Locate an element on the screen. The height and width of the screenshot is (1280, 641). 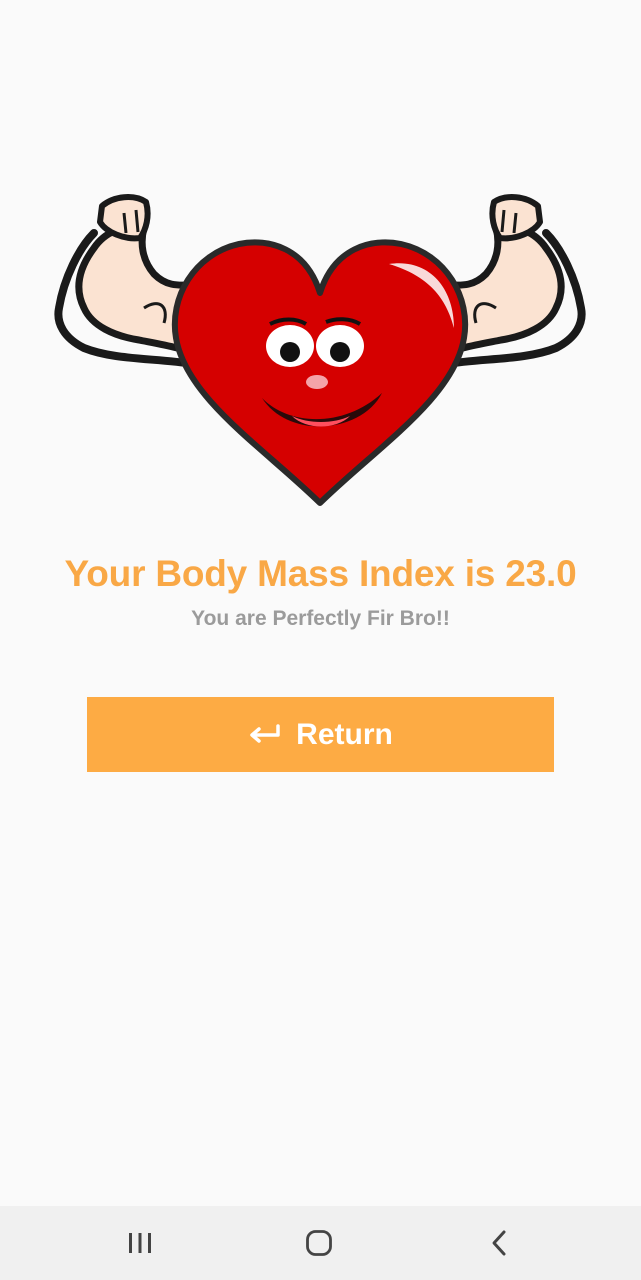
back-icon is located at coordinates (499, 1243).